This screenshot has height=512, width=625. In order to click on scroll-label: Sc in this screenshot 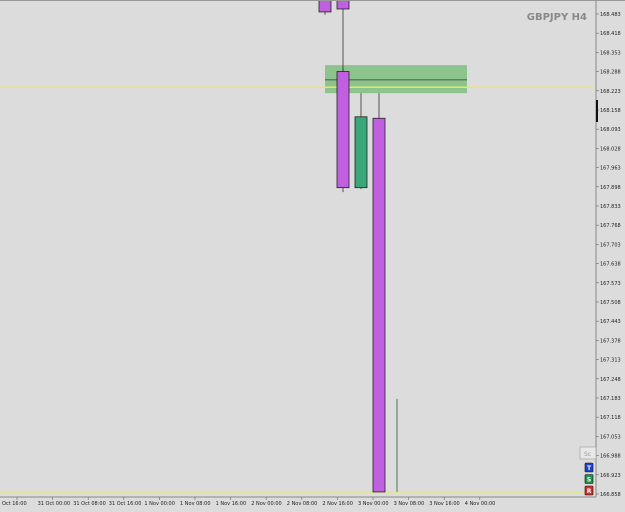, I will do `click(587, 454)`.